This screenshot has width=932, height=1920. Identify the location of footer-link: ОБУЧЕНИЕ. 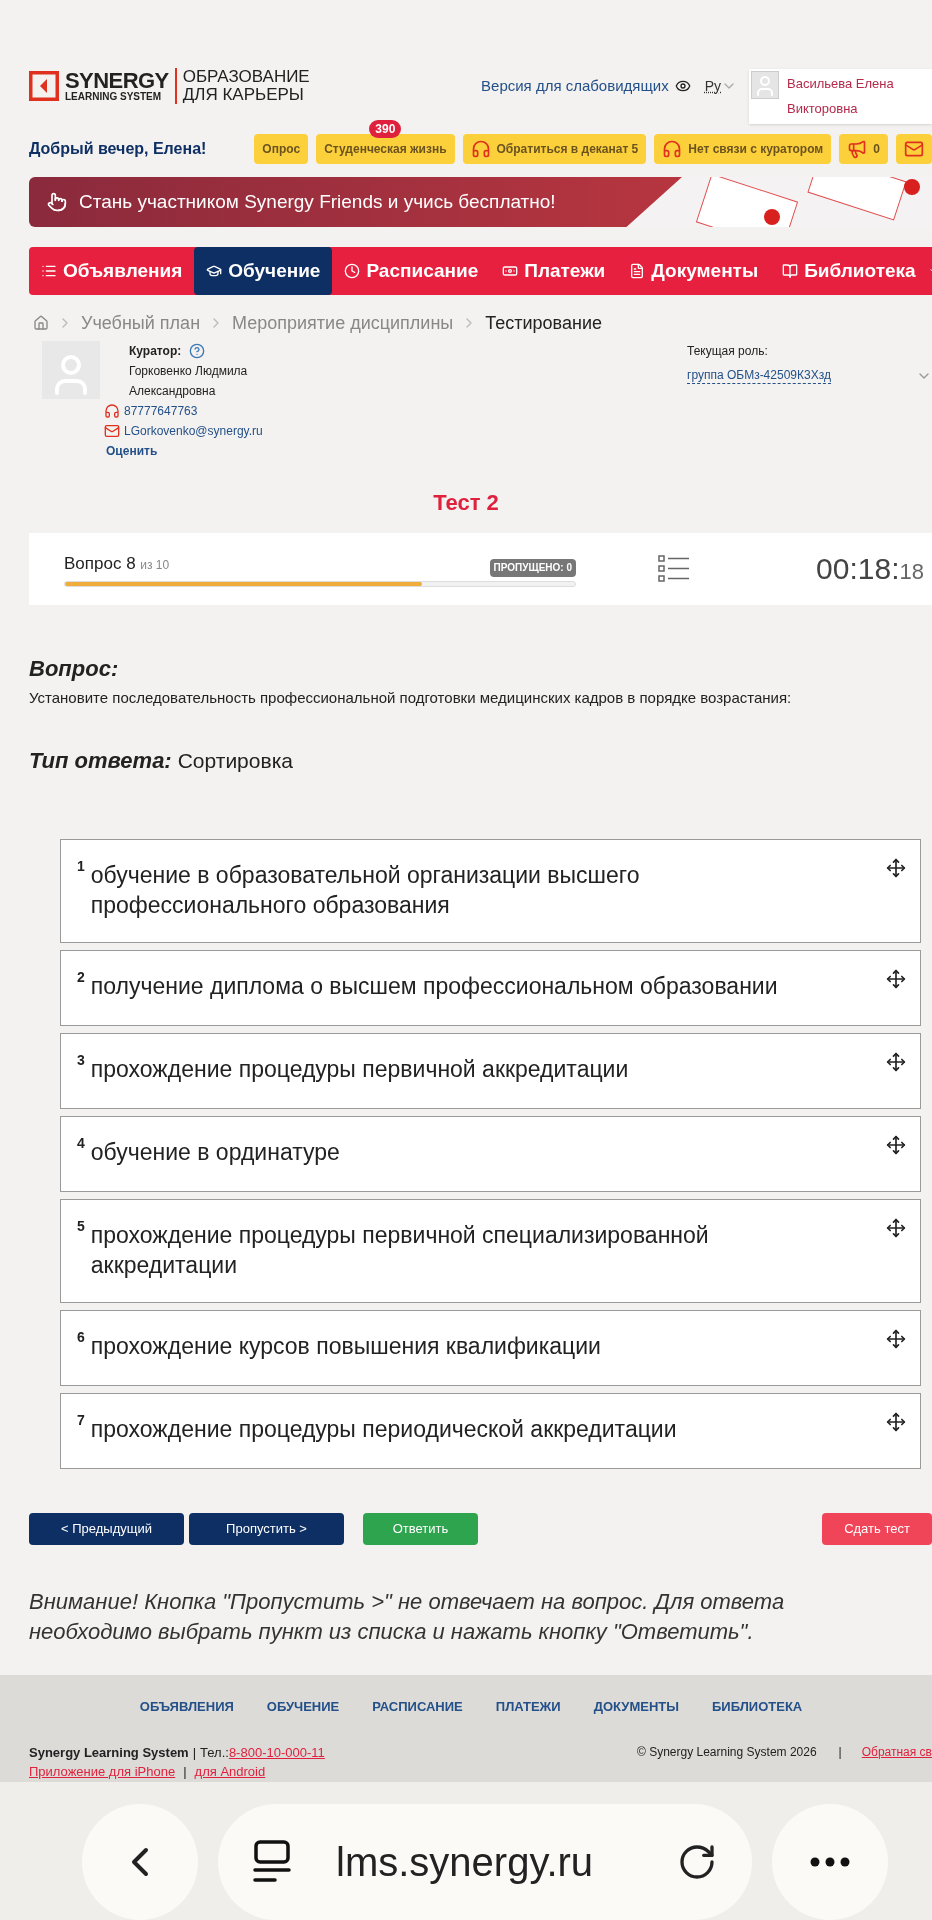
(303, 1707).